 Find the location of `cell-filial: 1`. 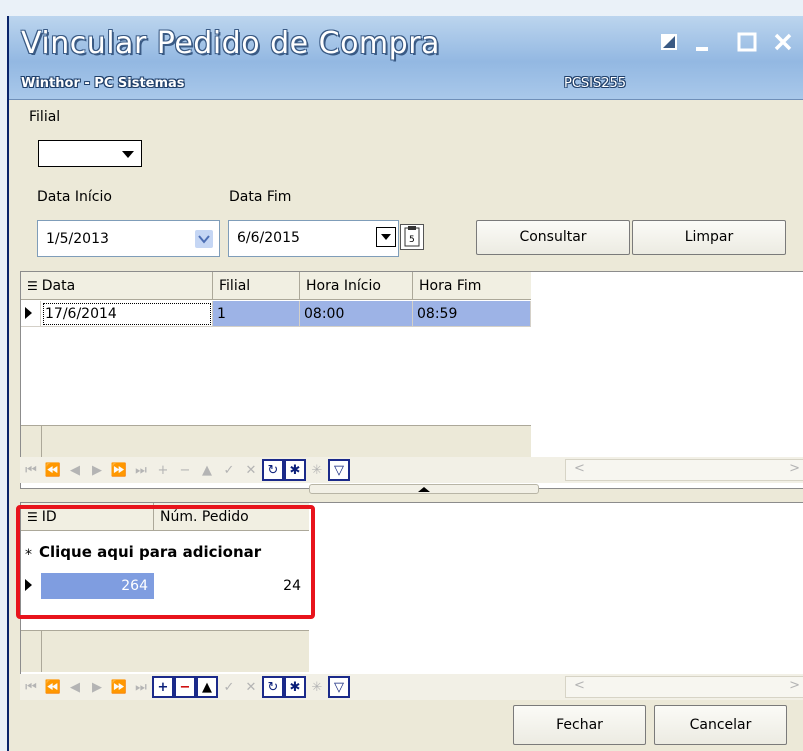

cell-filial: 1 is located at coordinates (256, 314).